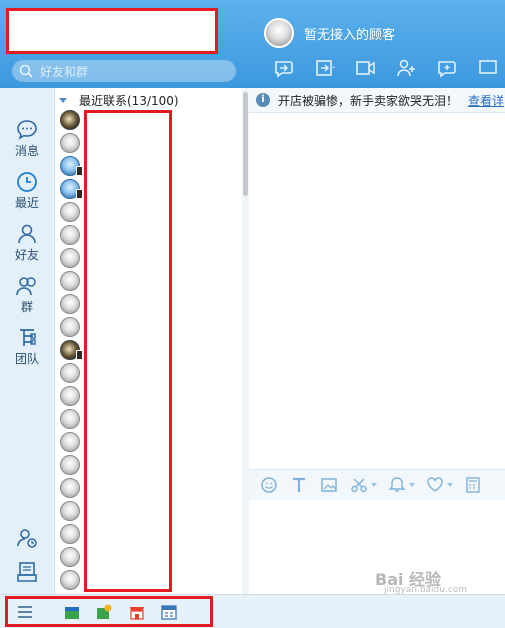  I want to click on recent-contacts-group: 最近联系(13/100), so click(117, 100).